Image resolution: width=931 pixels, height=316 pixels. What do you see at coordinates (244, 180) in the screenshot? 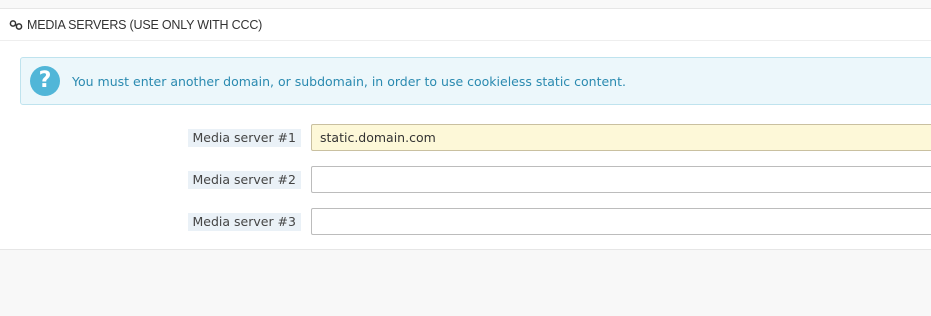
I see `media-server-2-label: Media server #2` at bounding box center [244, 180].